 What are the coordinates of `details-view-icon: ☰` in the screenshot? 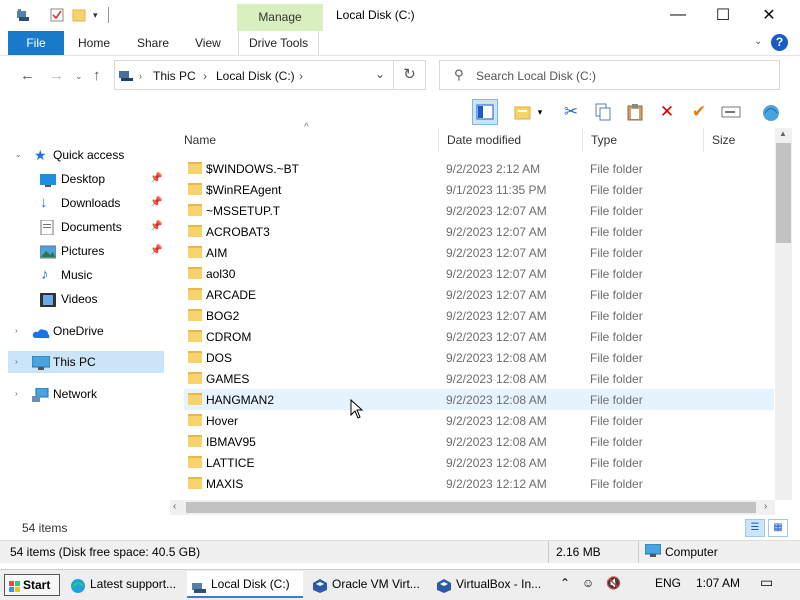 It's located at (755, 528).